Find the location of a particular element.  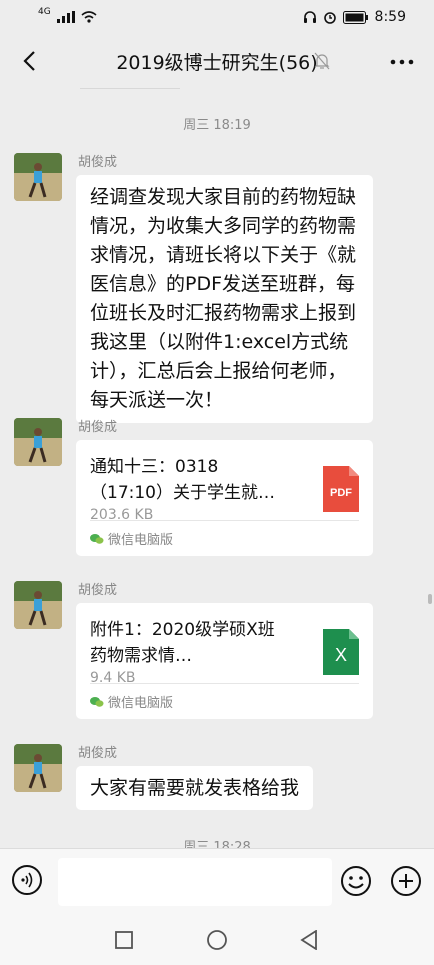

plus-icon is located at coordinates (406, 881).